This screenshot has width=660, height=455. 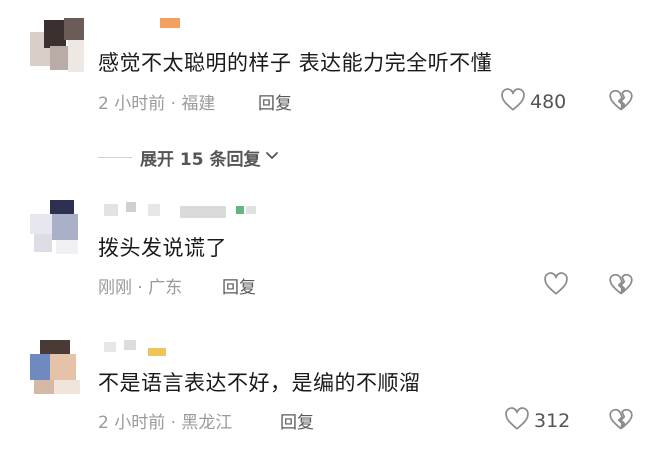 I want to click on comment-text: 感觉不太聪明的样子 表达能力完全听不懂, so click(x=295, y=63).